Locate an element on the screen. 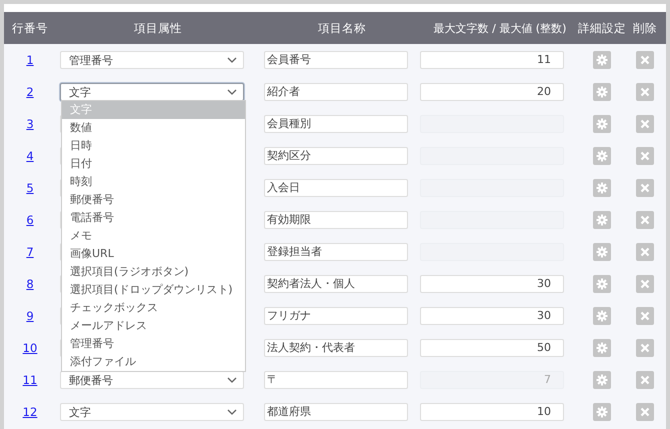  column-header: 行番号 is located at coordinates (29, 28).